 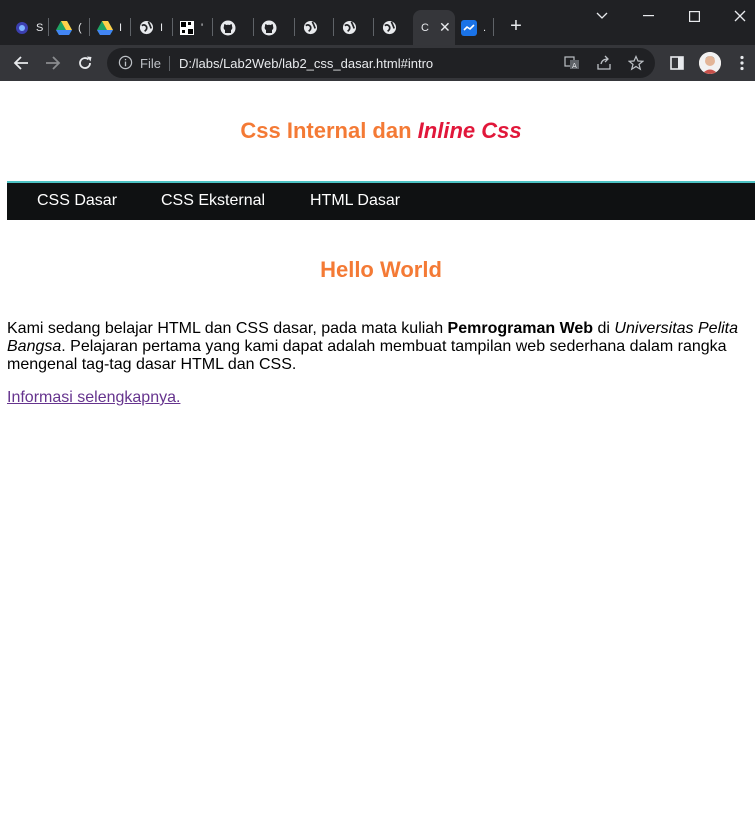 What do you see at coordinates (355, 201) in the screenshot?
I see `nav-link-html-dasar: HTML Dasar` at bounding box center [355, 201].